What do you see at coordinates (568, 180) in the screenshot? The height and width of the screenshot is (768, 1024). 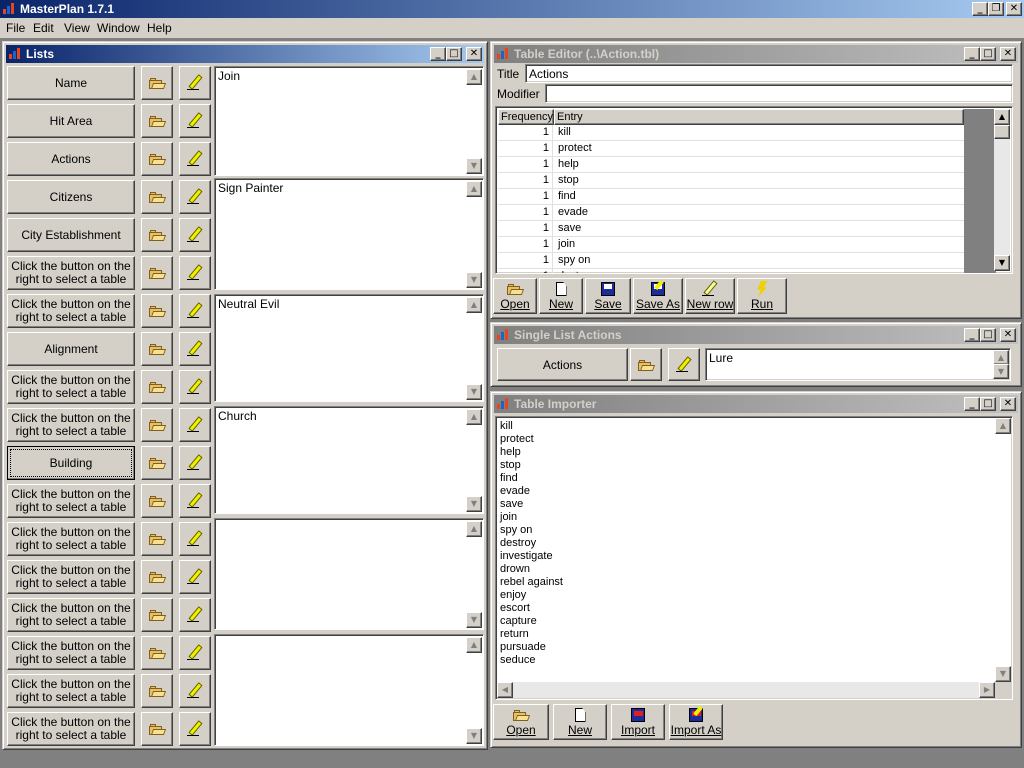 I see `entry-cell: stop` at bounding box center [568, 180].